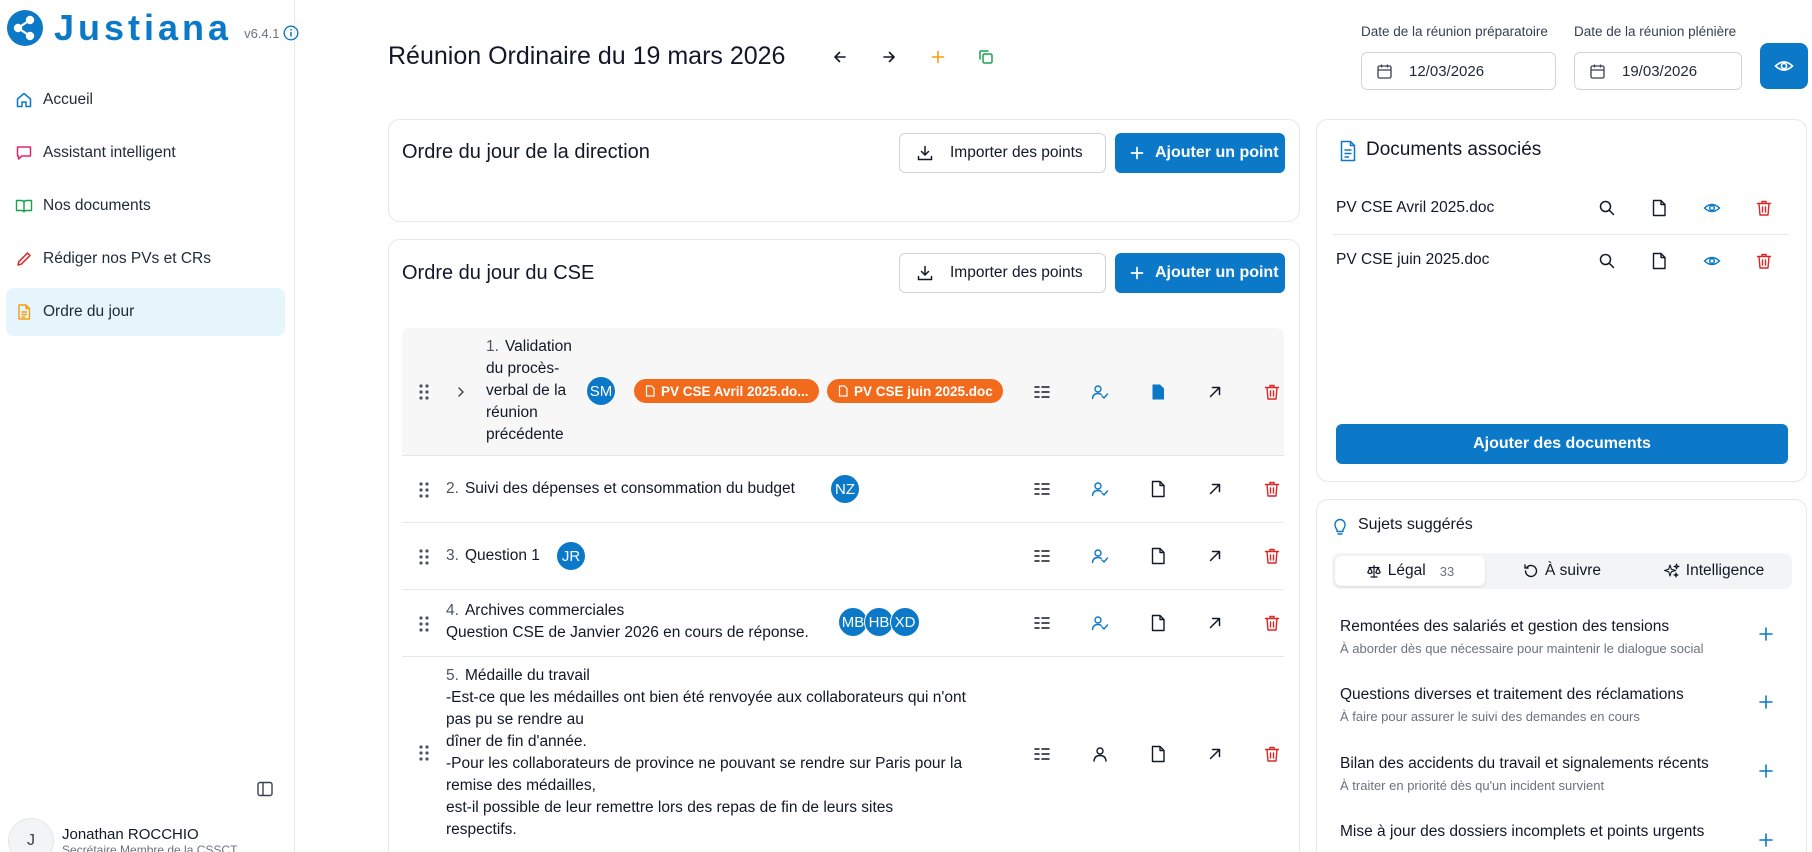  What do you see at coordinates (1447, 71) in the screenshot?
I see `prep-date-value: 12/03/2026` at bounding box center [1447, 71].